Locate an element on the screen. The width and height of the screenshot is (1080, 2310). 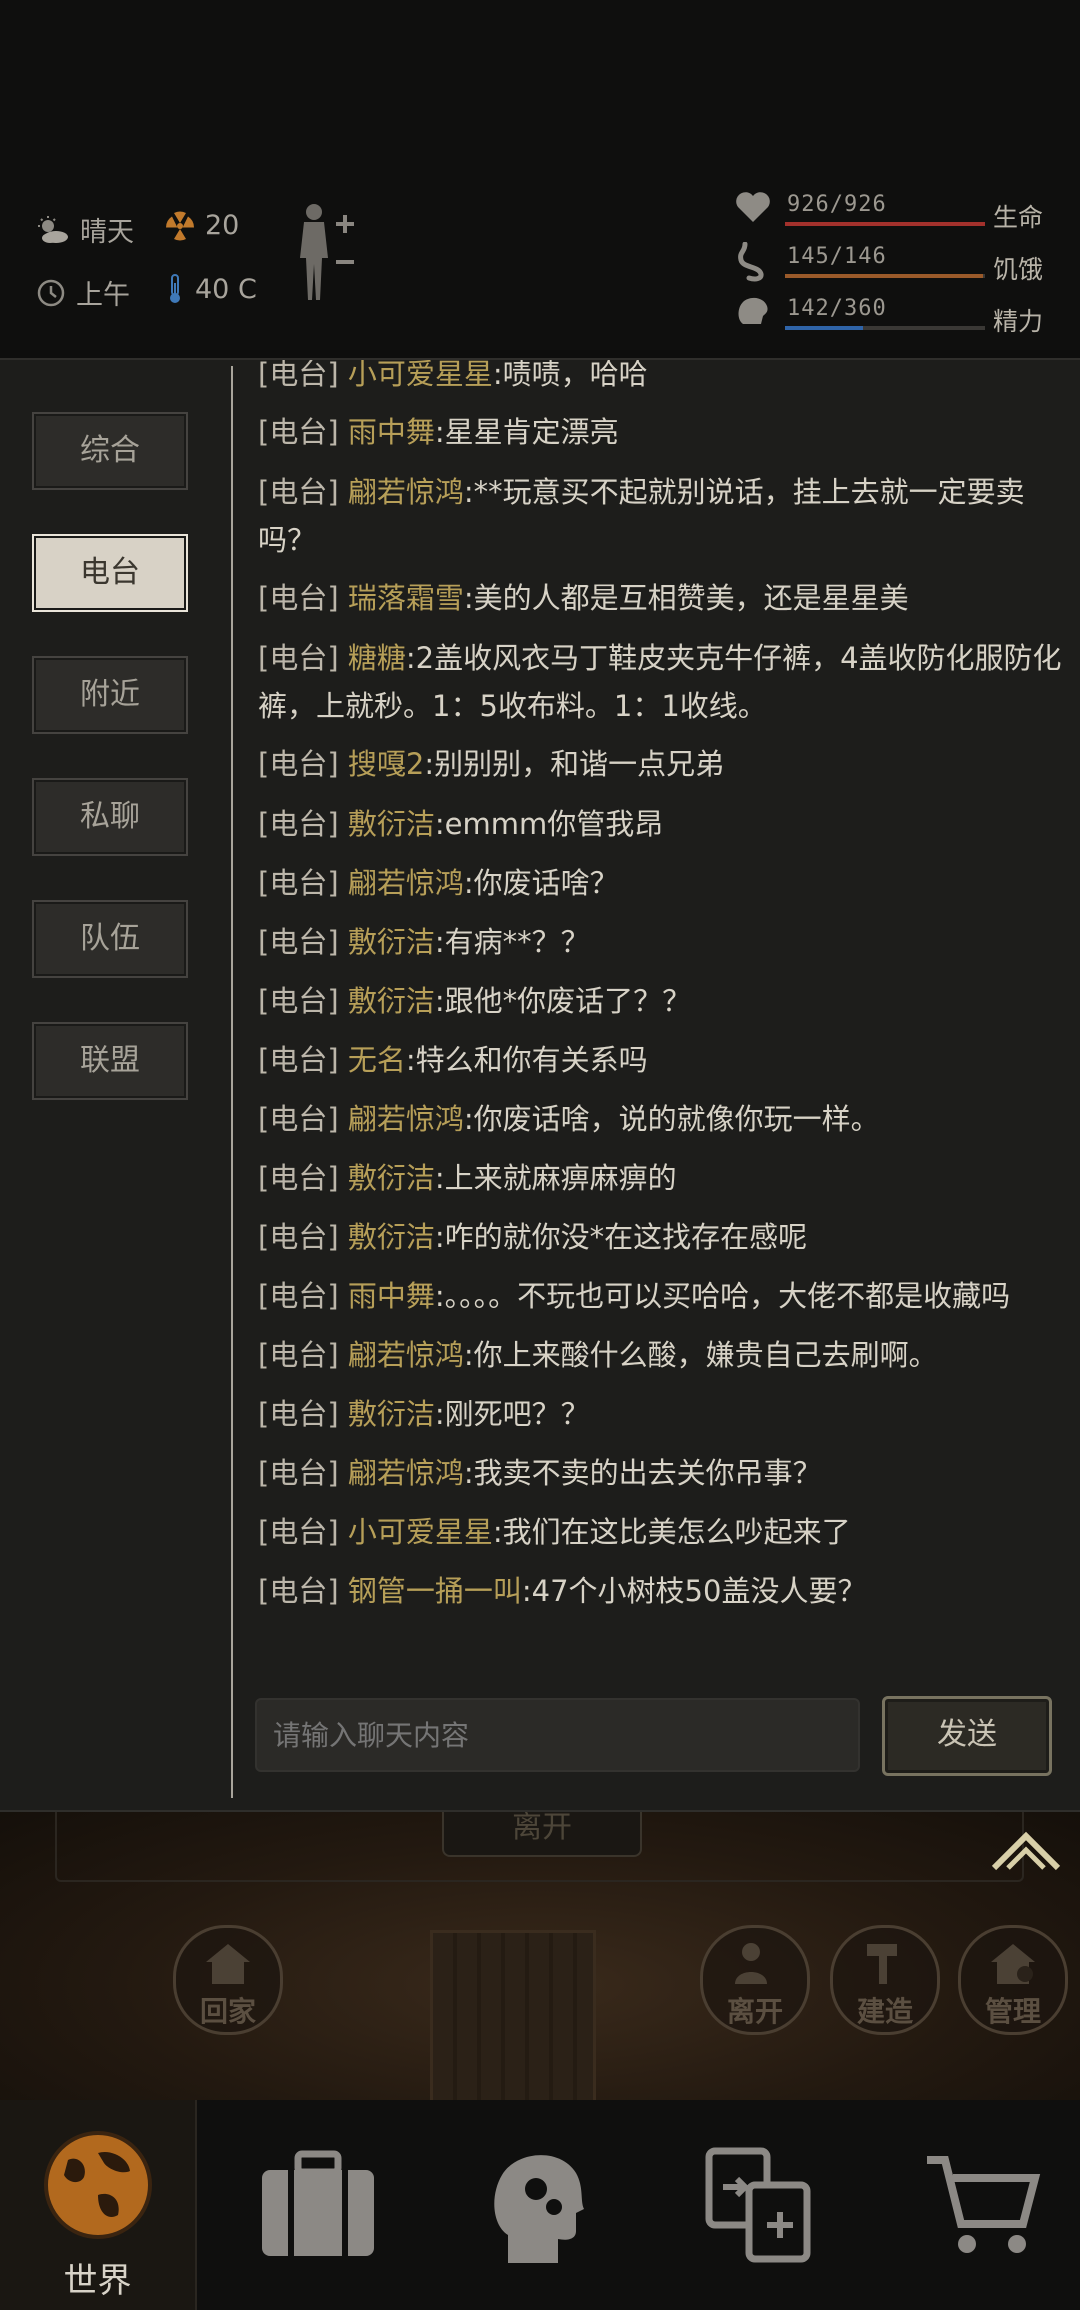
hunger-fill is located at coordinates (884, 276).